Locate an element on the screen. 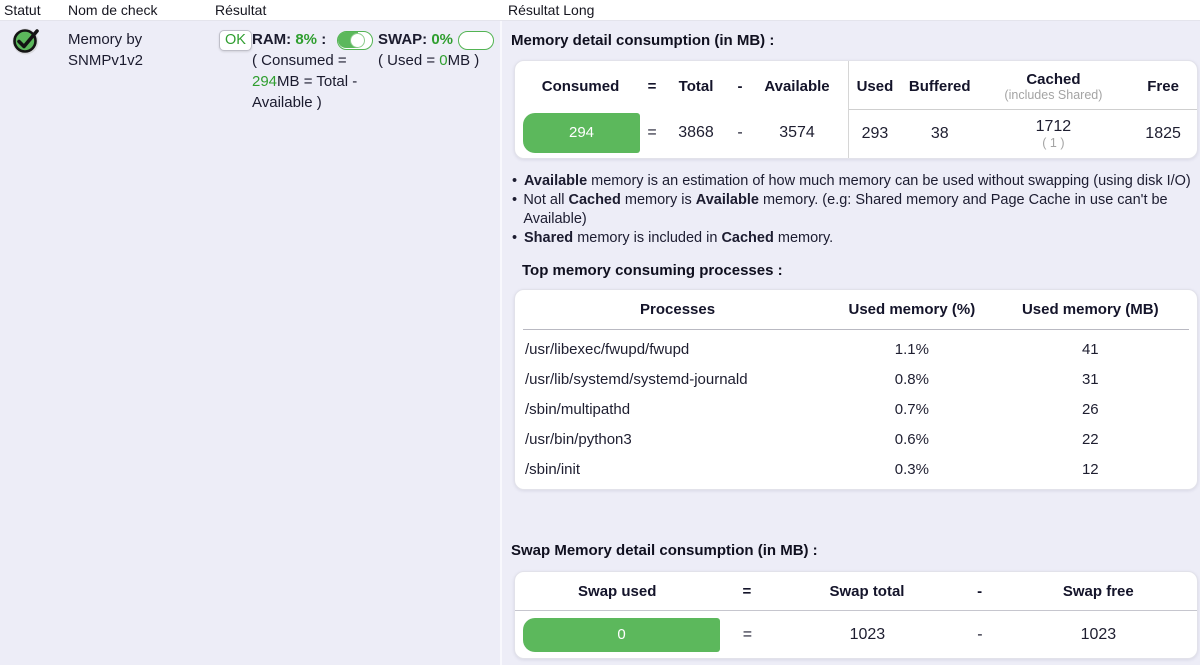  header-cached-sub: (includes Shared) is located at coordinates (1053, 95).